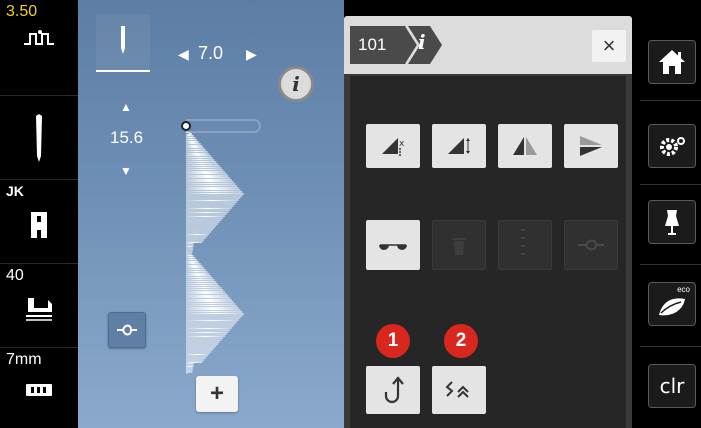 This screenshot has width=701, height=428. Describe the element at coordinates (123, 40) in the screenshot. I see `needle-position-icon` at that location.